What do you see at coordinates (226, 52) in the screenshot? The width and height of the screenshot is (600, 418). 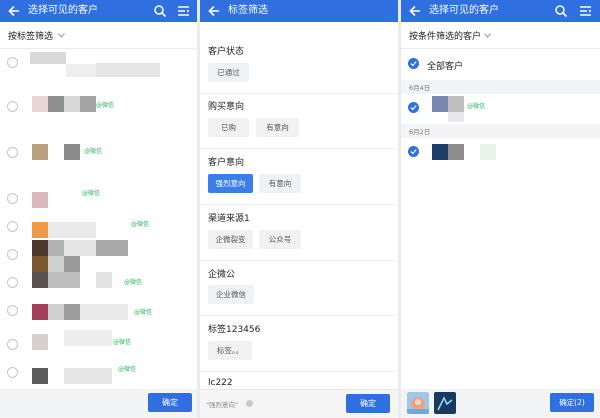 I see `section-title-customer-status: 客户状态` at bounding box center [226, 52].